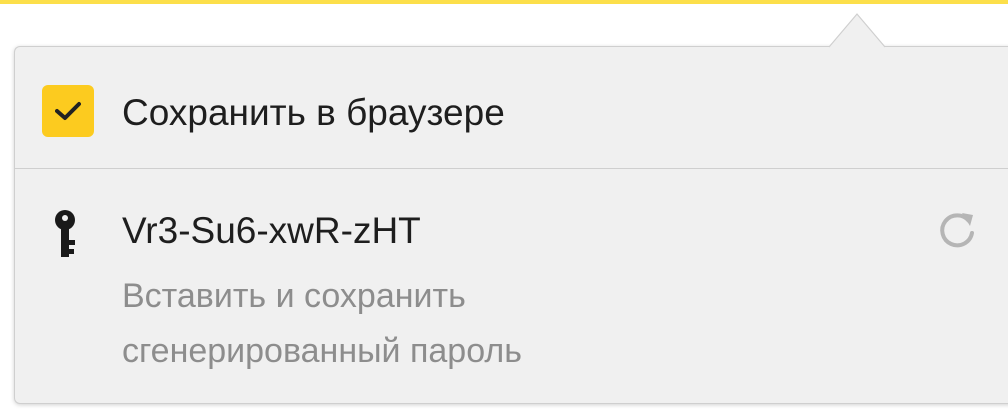 Image resolution: width=1008 pixels, height=409 pixels. I want to click on hint-line-2: сгенерированный пароль, so click(322, 351).